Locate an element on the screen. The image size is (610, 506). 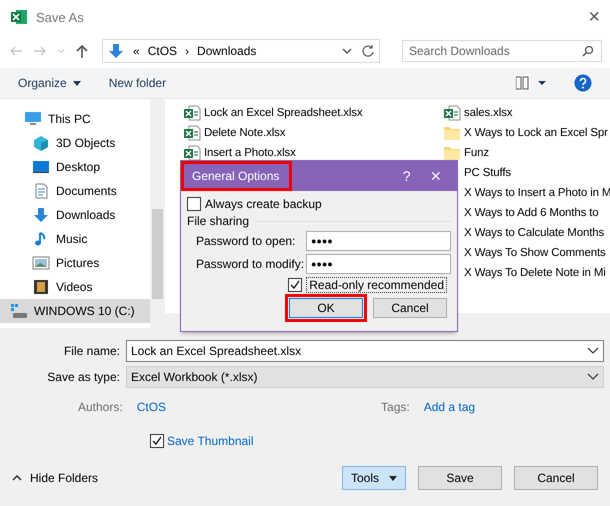
help-icon is located at coordinates (583, 83).